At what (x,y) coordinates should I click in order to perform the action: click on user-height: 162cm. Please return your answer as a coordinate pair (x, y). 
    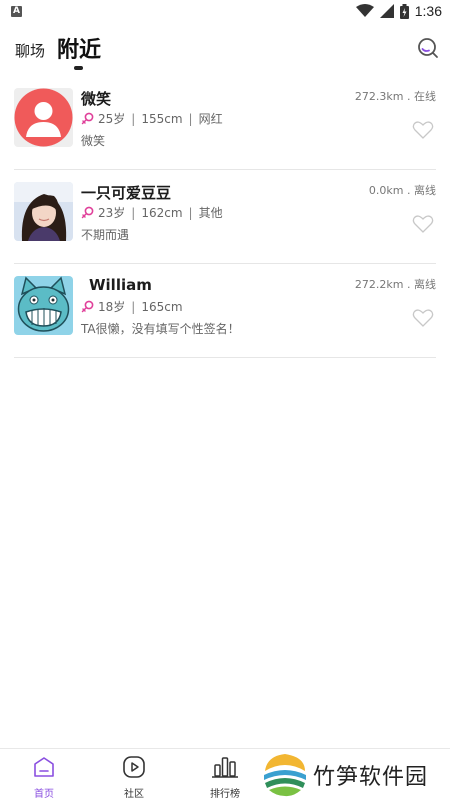
    Looking at the image, I should click on (162, 212).